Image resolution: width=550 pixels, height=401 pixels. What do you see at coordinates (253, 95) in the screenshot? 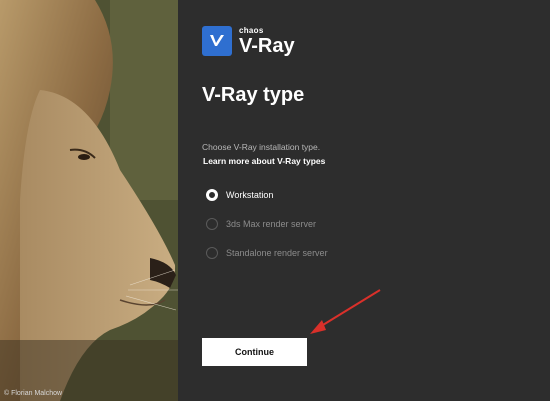
I see `page-title: V-Ray type` at bounding box center [253, 95].